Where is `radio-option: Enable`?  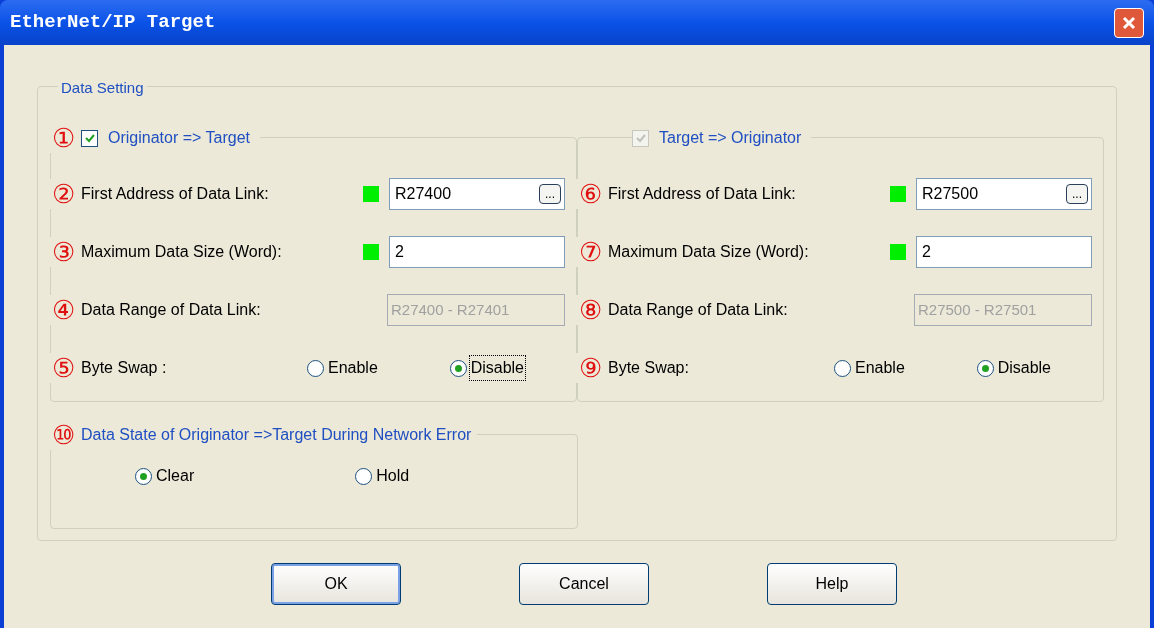 radio-option: Enable is located at coordinates (343, 368).